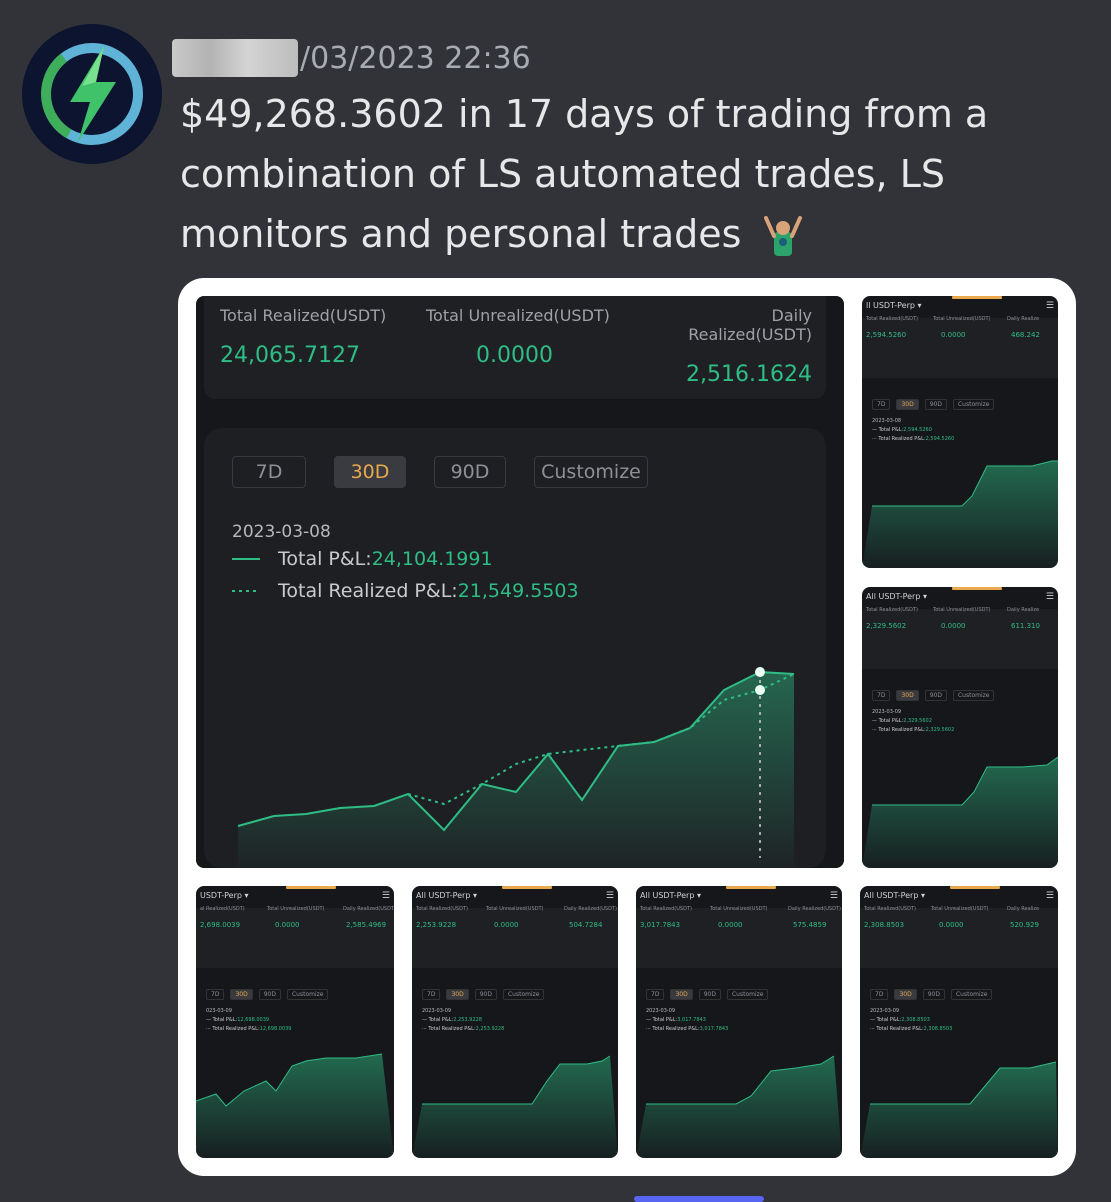 The image size is (1111, 1202). I want to click on reaction-bar, so click(699, 1199).